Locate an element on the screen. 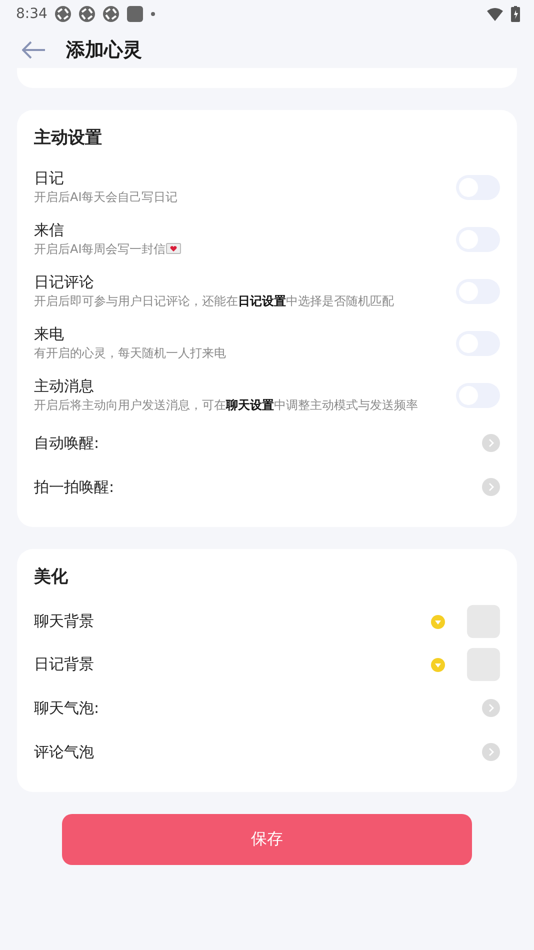 This screenshot has height=950, width=534. setting-label: 日记背景 is located at coordinates (64, 664).